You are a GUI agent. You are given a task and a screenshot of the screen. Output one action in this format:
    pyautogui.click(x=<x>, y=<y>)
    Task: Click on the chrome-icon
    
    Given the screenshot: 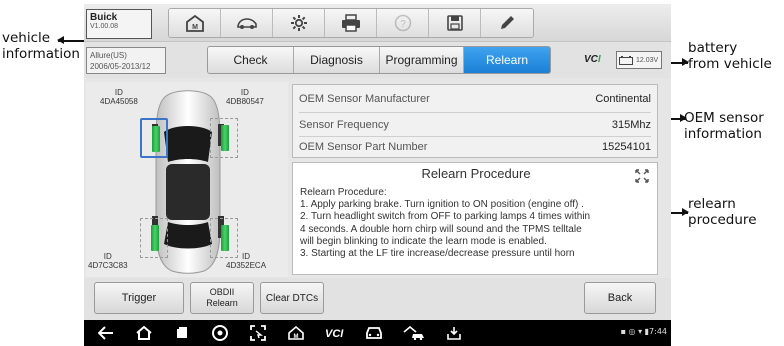 What is the action you would take?
    pyautogui.click(x=220, y=333)
    